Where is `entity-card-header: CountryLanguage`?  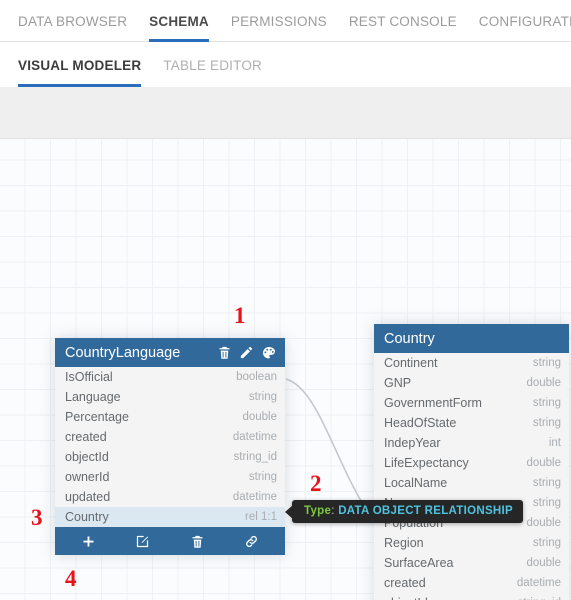
entity-card-header: CountryLanguage is located at coordinates (170, 352).